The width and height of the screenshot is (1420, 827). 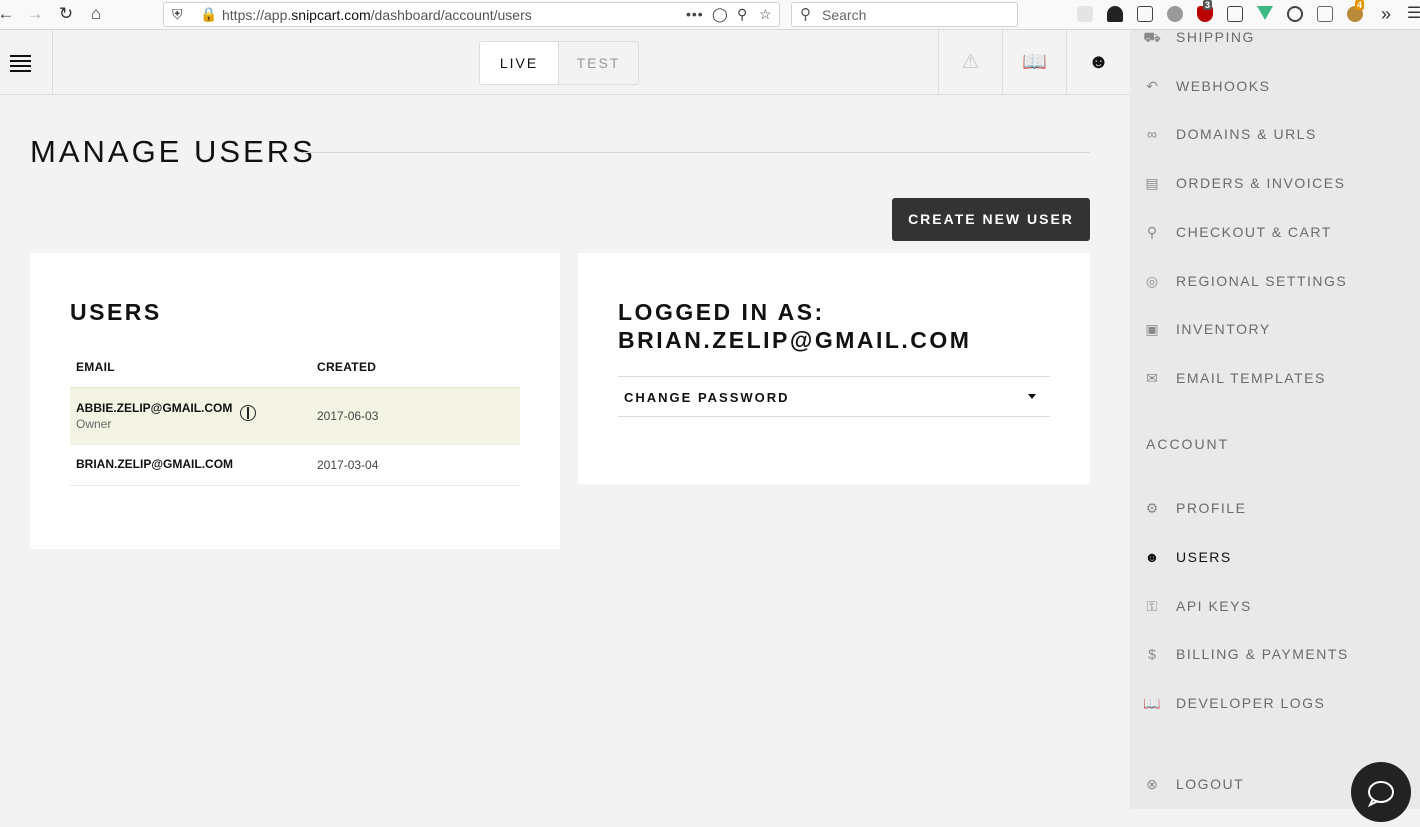 I want to click on url-prefix: https://app., so click(x=257, y=15).